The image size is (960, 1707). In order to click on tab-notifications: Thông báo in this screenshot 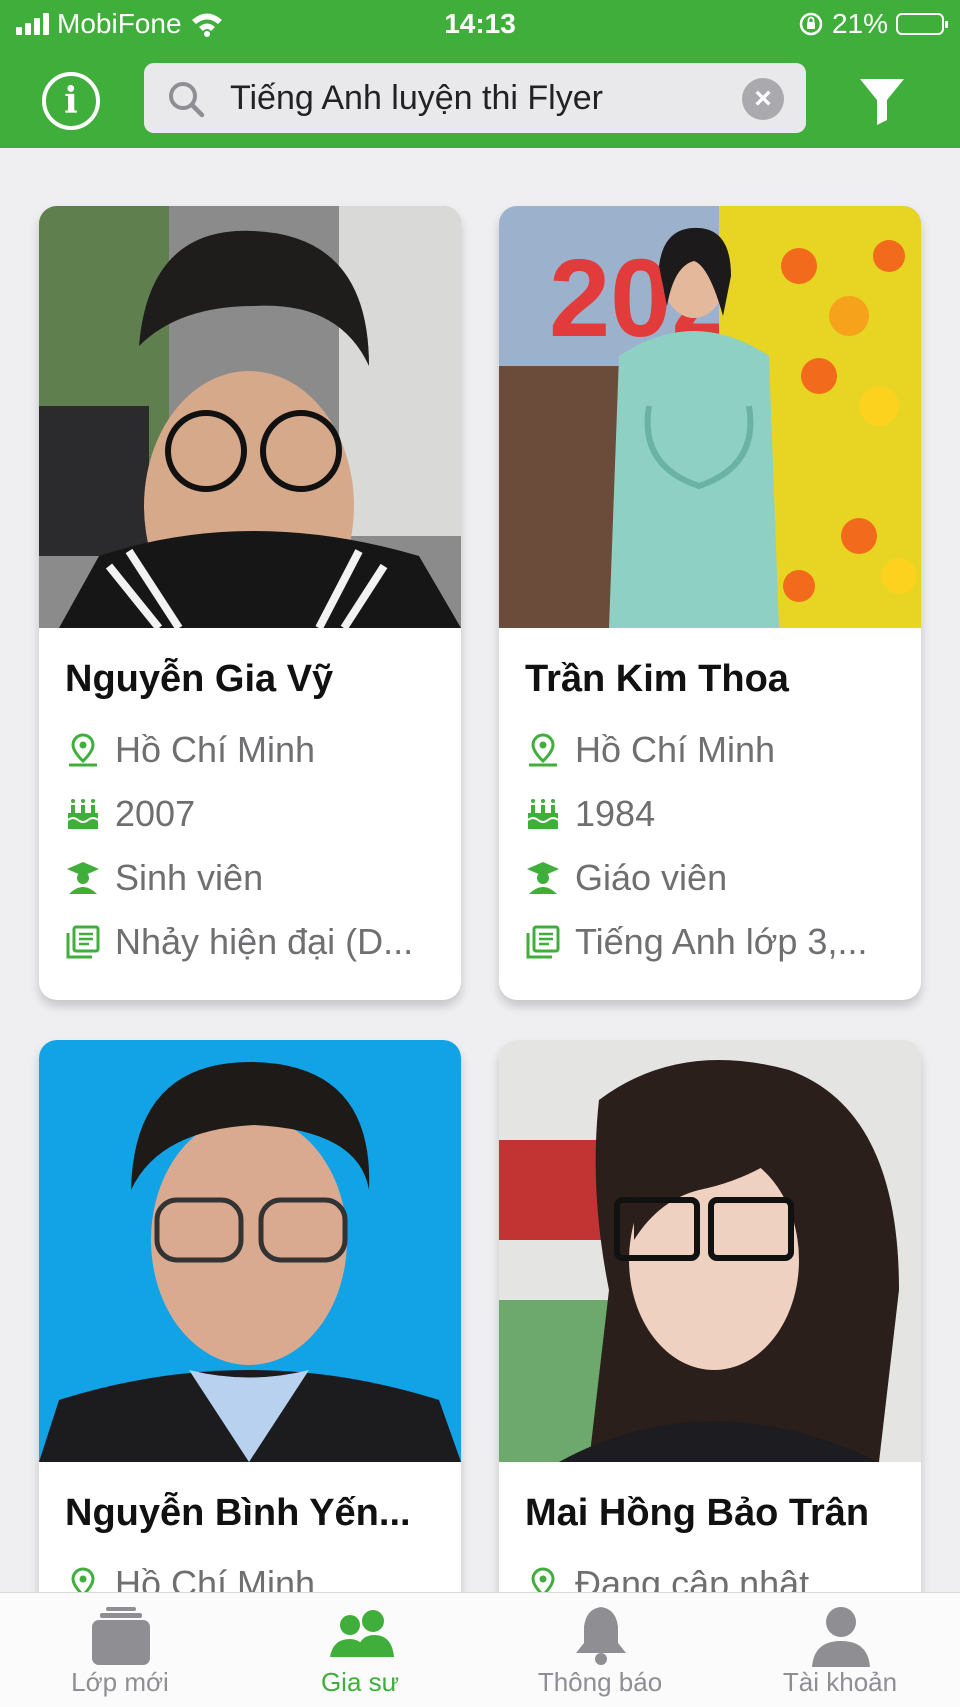, I will do `click(600, 1650)`.